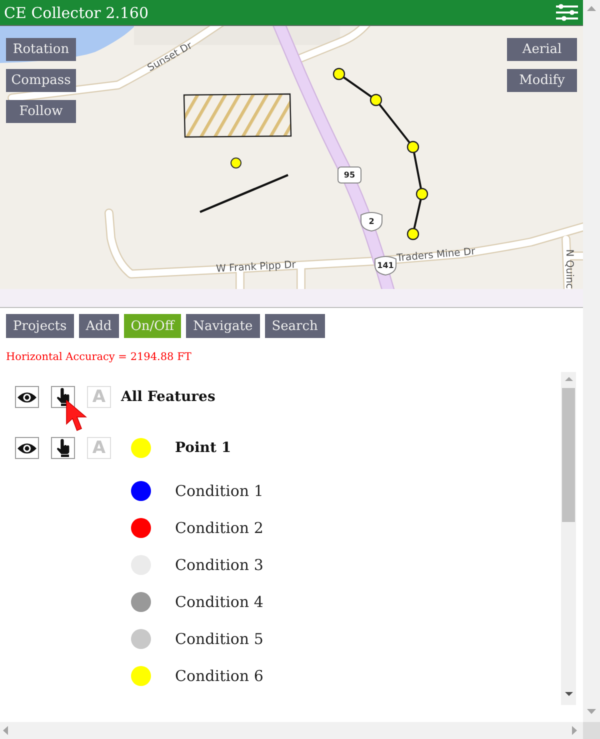  Describe the element at coordinates (568, 538) in the screenshot. I see `list-scrollbar` at that location.